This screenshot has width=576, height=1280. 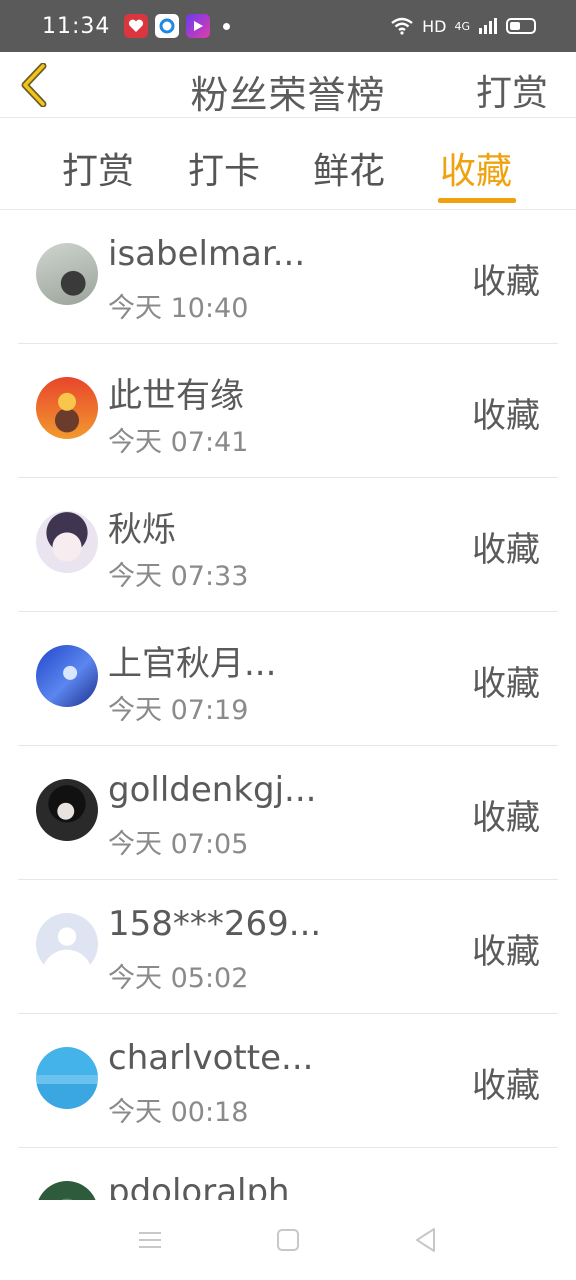 I want to click on timestamp: 今天 07:33, so click(x=178, y=576).